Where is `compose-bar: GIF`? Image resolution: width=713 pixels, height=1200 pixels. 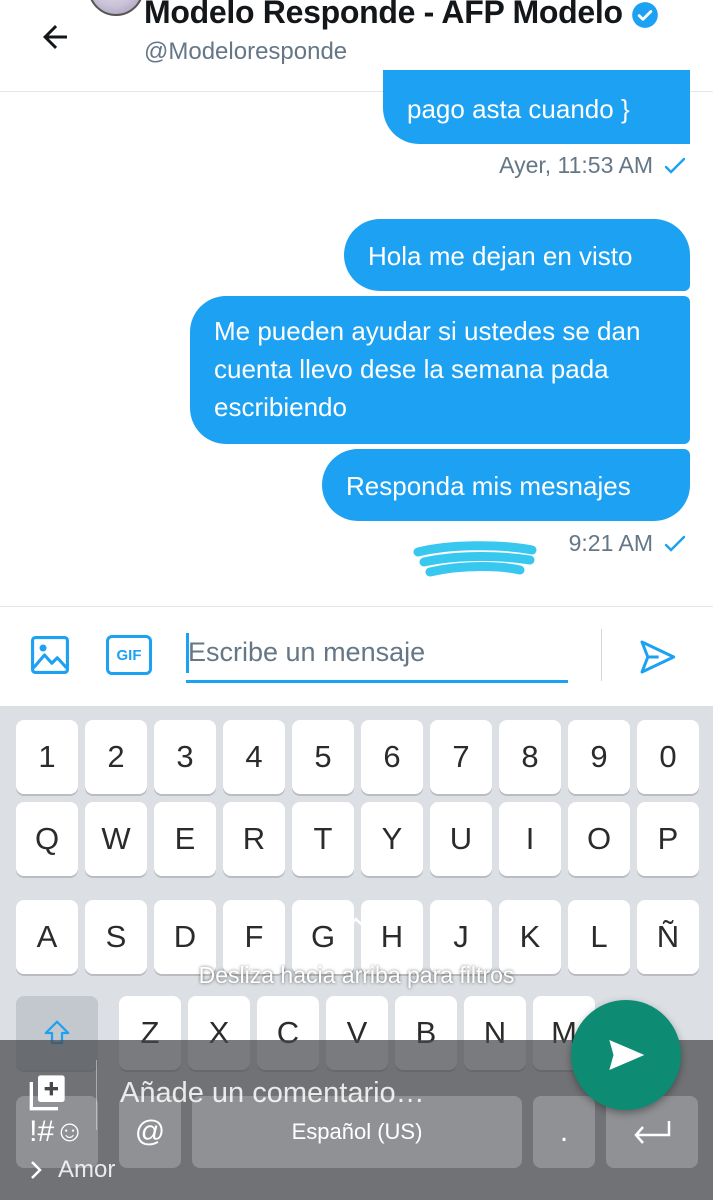
compose-bar: GIF is located at coordinates (356, 656).